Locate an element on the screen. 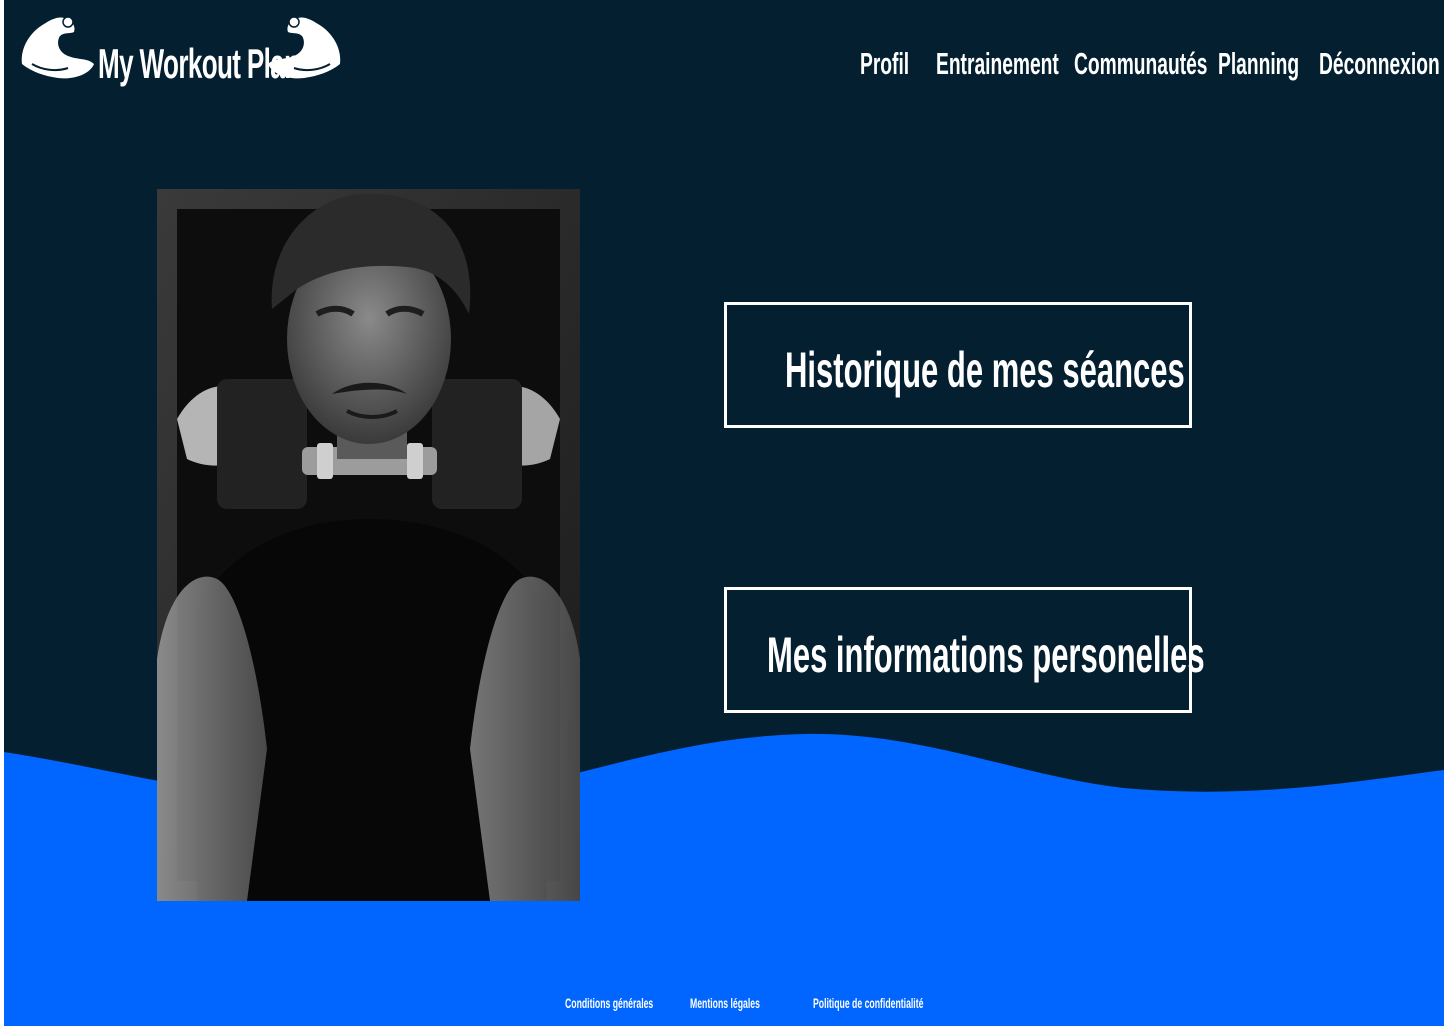 This screenshot has width=1448, height=1032. session-history-button: Historique de mes séances is located at coordinates (958, 365).